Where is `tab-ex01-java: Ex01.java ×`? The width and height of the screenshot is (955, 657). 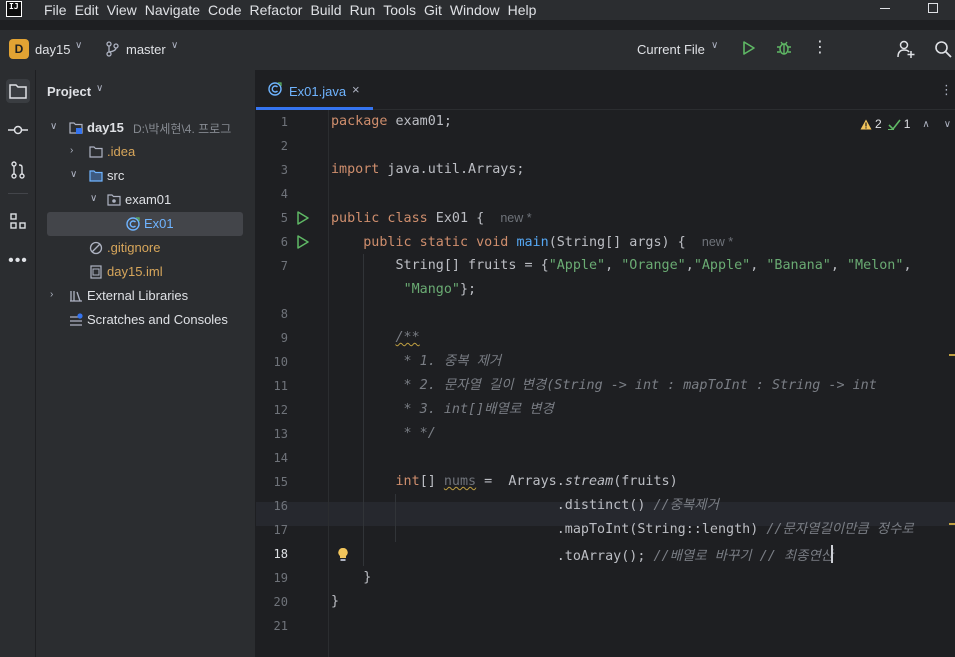 tab-ex01-java: Ex01.java × is located at coordinates (314, 90).